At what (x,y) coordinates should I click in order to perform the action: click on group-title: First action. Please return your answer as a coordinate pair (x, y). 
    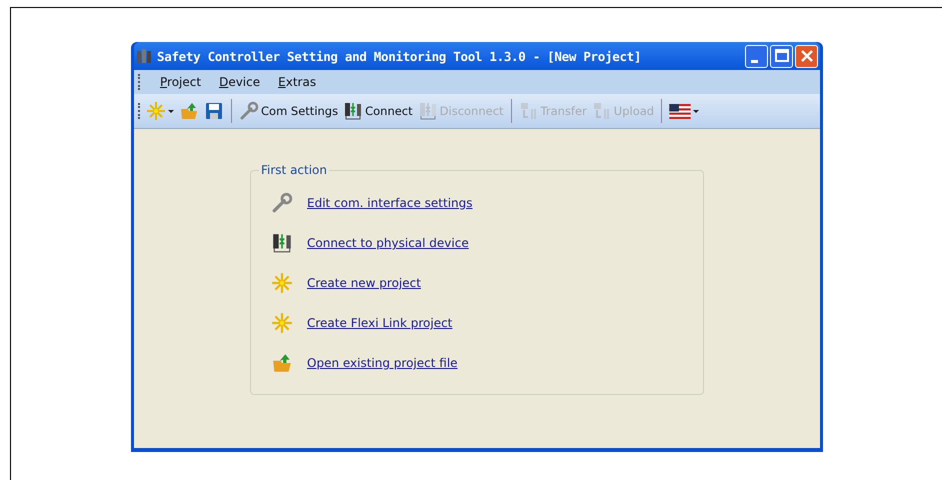
    Looking at the image, I should click on (294, 170).